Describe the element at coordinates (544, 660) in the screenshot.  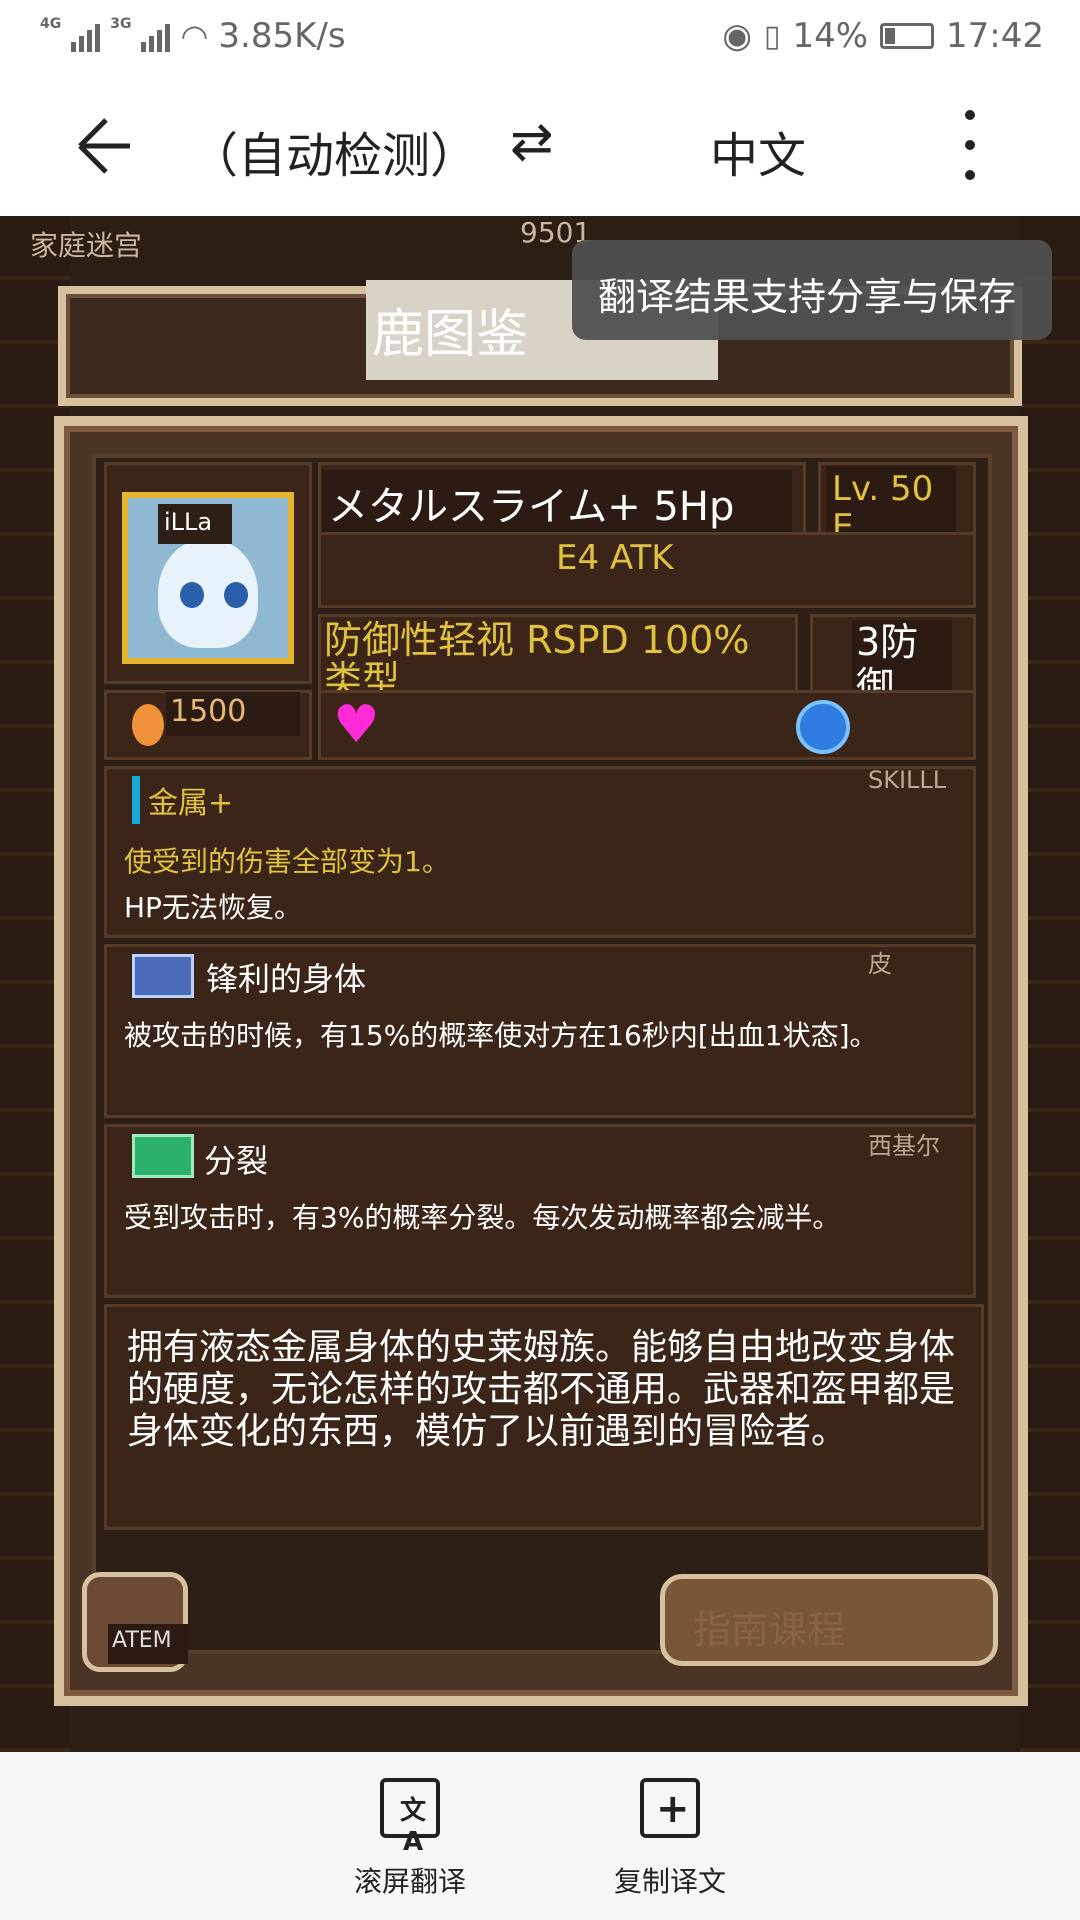
I see `defense-type: 防御性轻视 RSPD 100% 类型` at that location.